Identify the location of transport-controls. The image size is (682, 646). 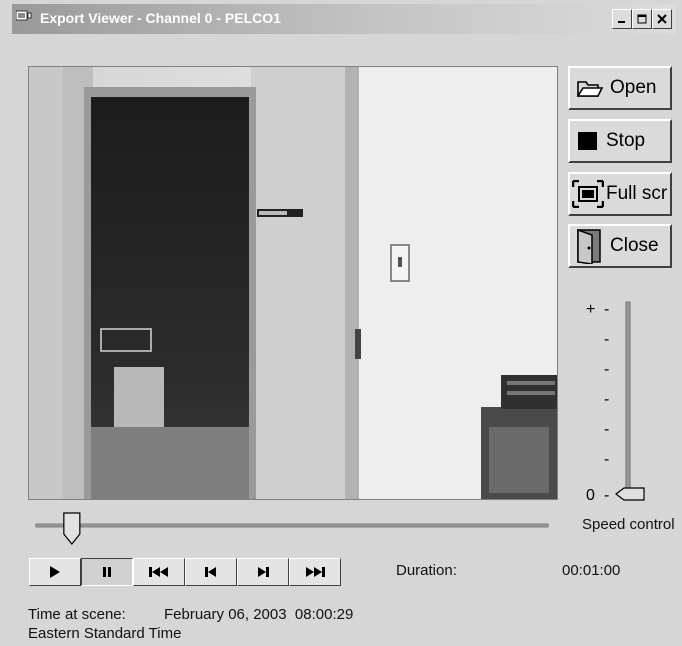
(185, 572).